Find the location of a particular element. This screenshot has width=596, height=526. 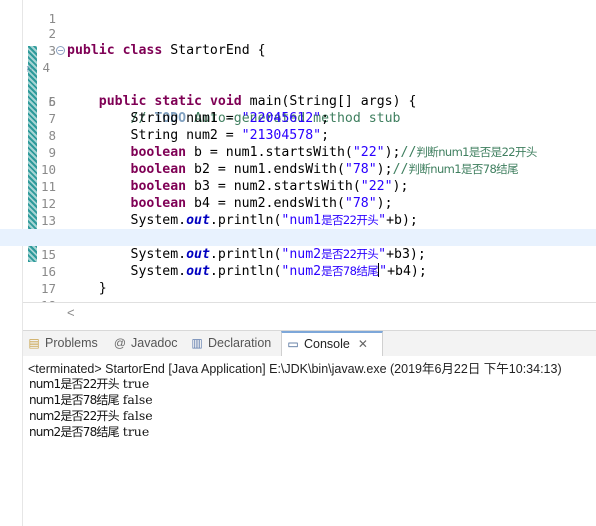

code-line: 2 public class StartorEnd { is located at coordinates (298, 33).